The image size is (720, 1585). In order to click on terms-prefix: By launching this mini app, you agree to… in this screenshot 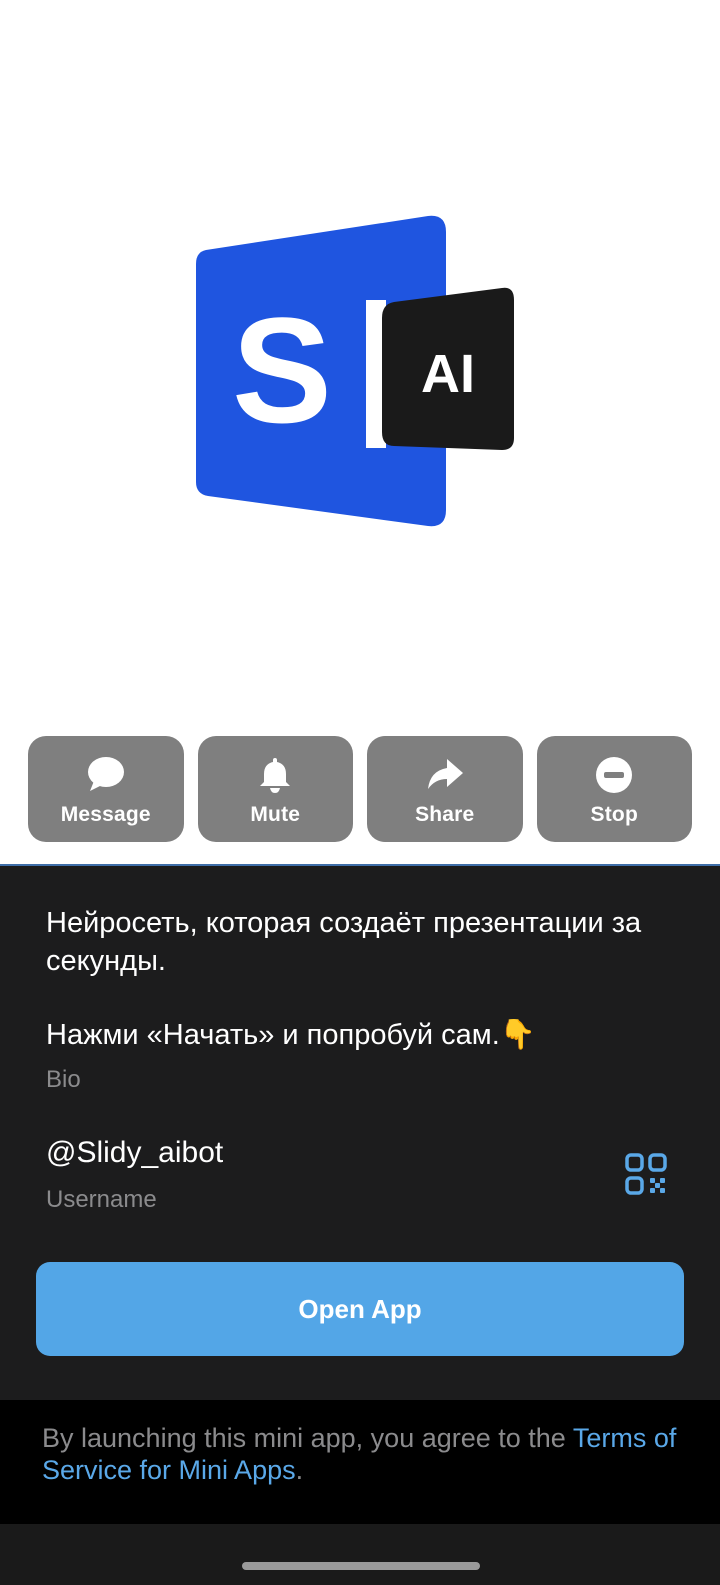, I will do `click(307, 1438)`.